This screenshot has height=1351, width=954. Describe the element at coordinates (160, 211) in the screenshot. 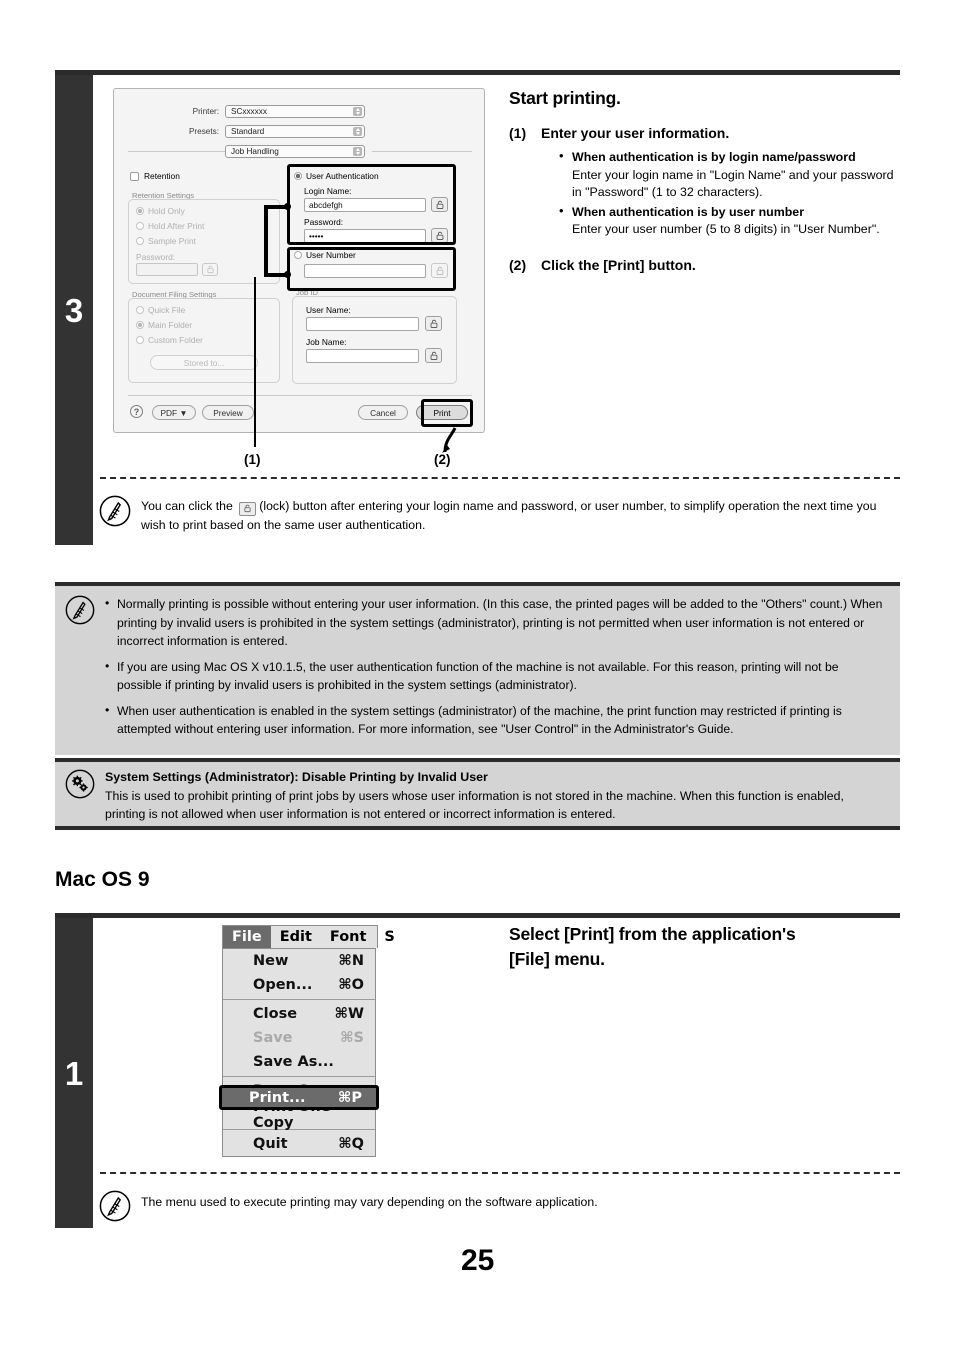

I see `retention-option-hold-only: Hold Only` at that location.